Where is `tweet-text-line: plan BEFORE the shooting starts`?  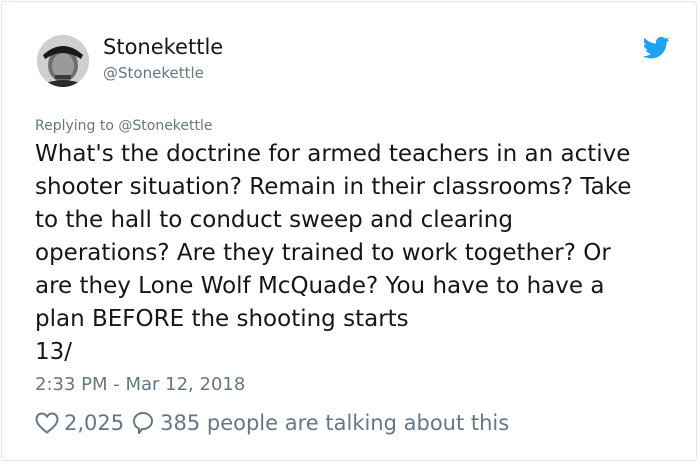 tweet-text-line: plan BEFORE the shooting starts is located at coordinates (222, 319).